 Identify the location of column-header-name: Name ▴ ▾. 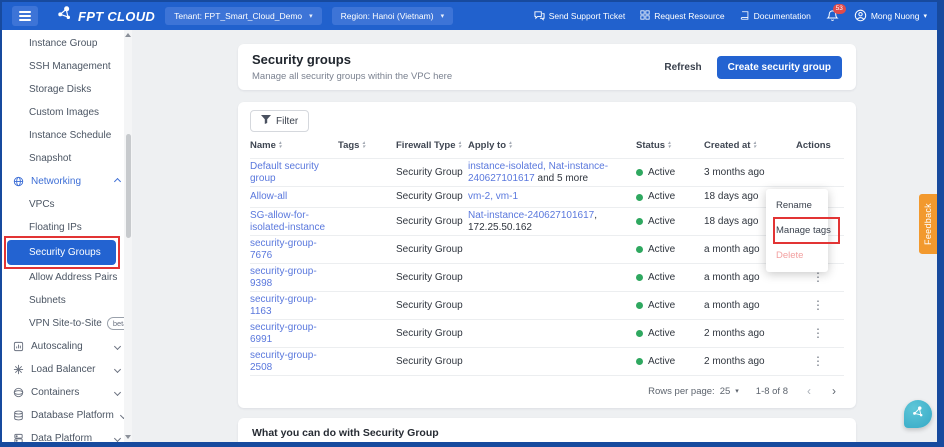
(294, 145).